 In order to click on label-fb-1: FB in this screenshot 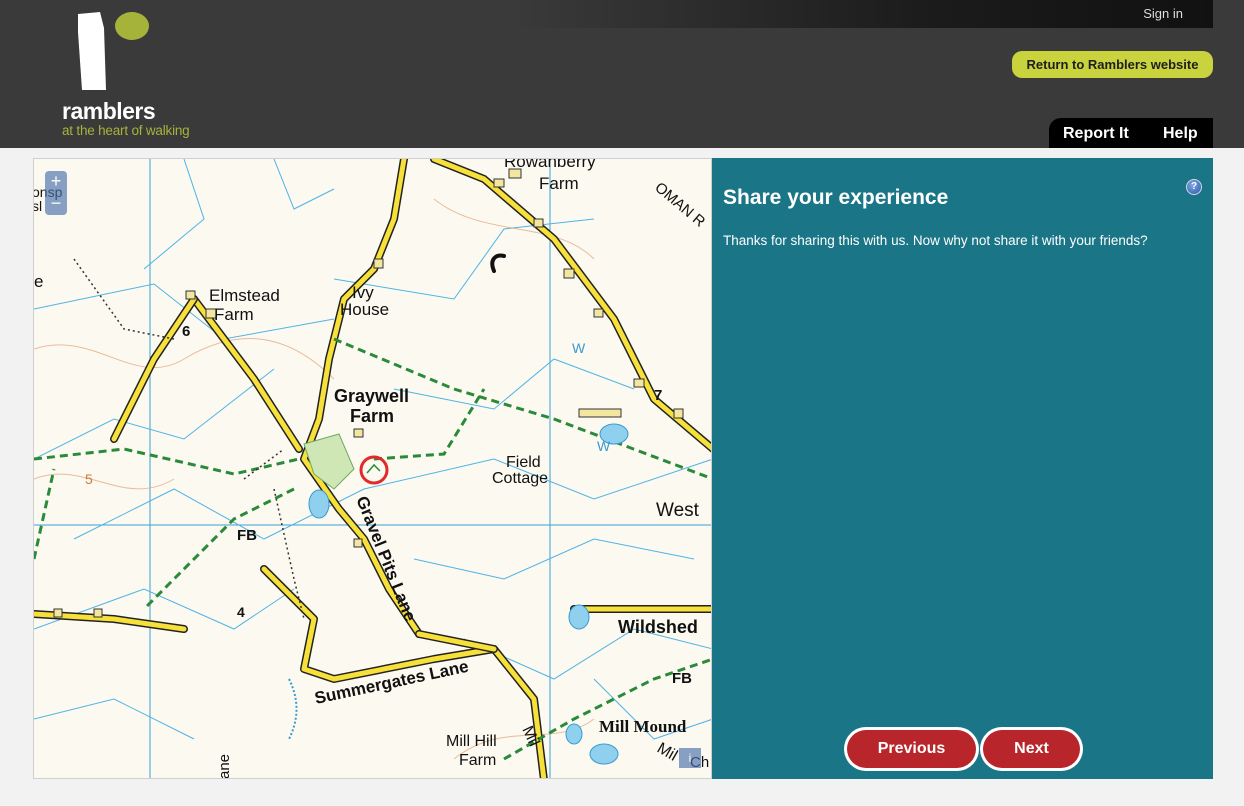, I will do `click(247, 535)`.